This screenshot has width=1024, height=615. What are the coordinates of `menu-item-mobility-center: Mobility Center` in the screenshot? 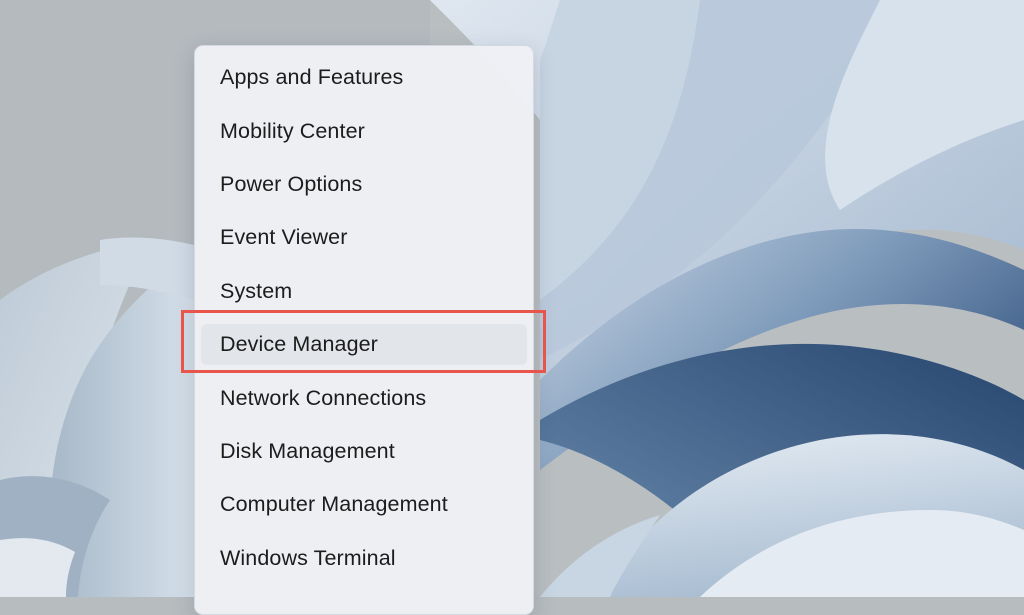 It's located at (364, 130).